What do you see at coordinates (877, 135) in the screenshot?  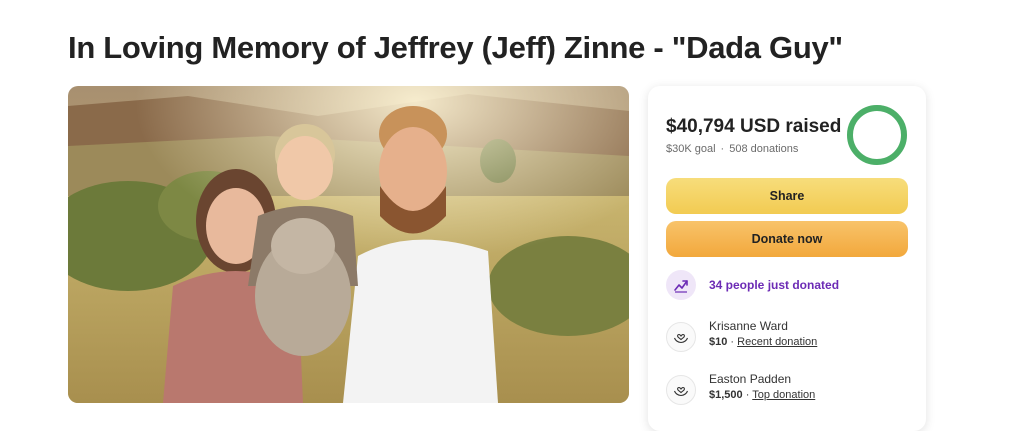 I see `progress-ring` at bounding box center [877, 135].